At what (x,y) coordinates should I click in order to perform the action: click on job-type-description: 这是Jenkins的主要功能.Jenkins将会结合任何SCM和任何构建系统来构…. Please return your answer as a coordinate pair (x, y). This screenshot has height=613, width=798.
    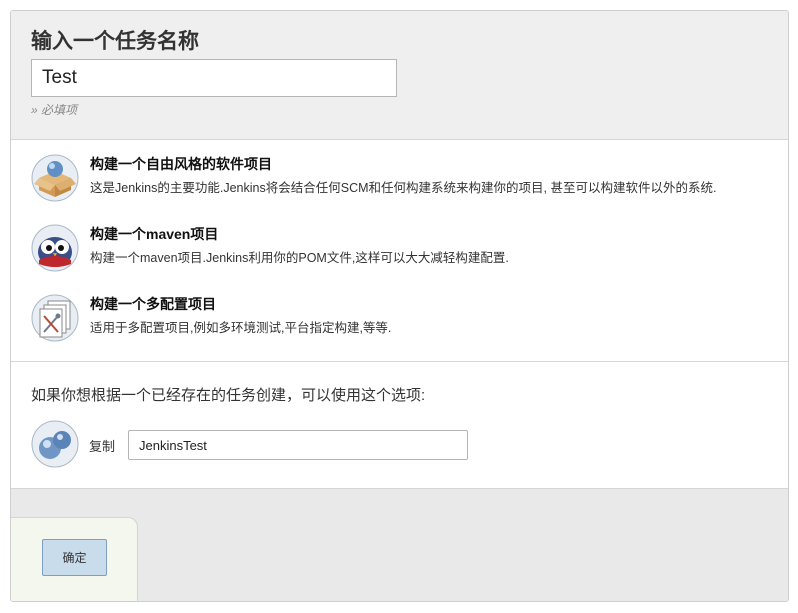
    Looking at the image, I should click on (403, 188).